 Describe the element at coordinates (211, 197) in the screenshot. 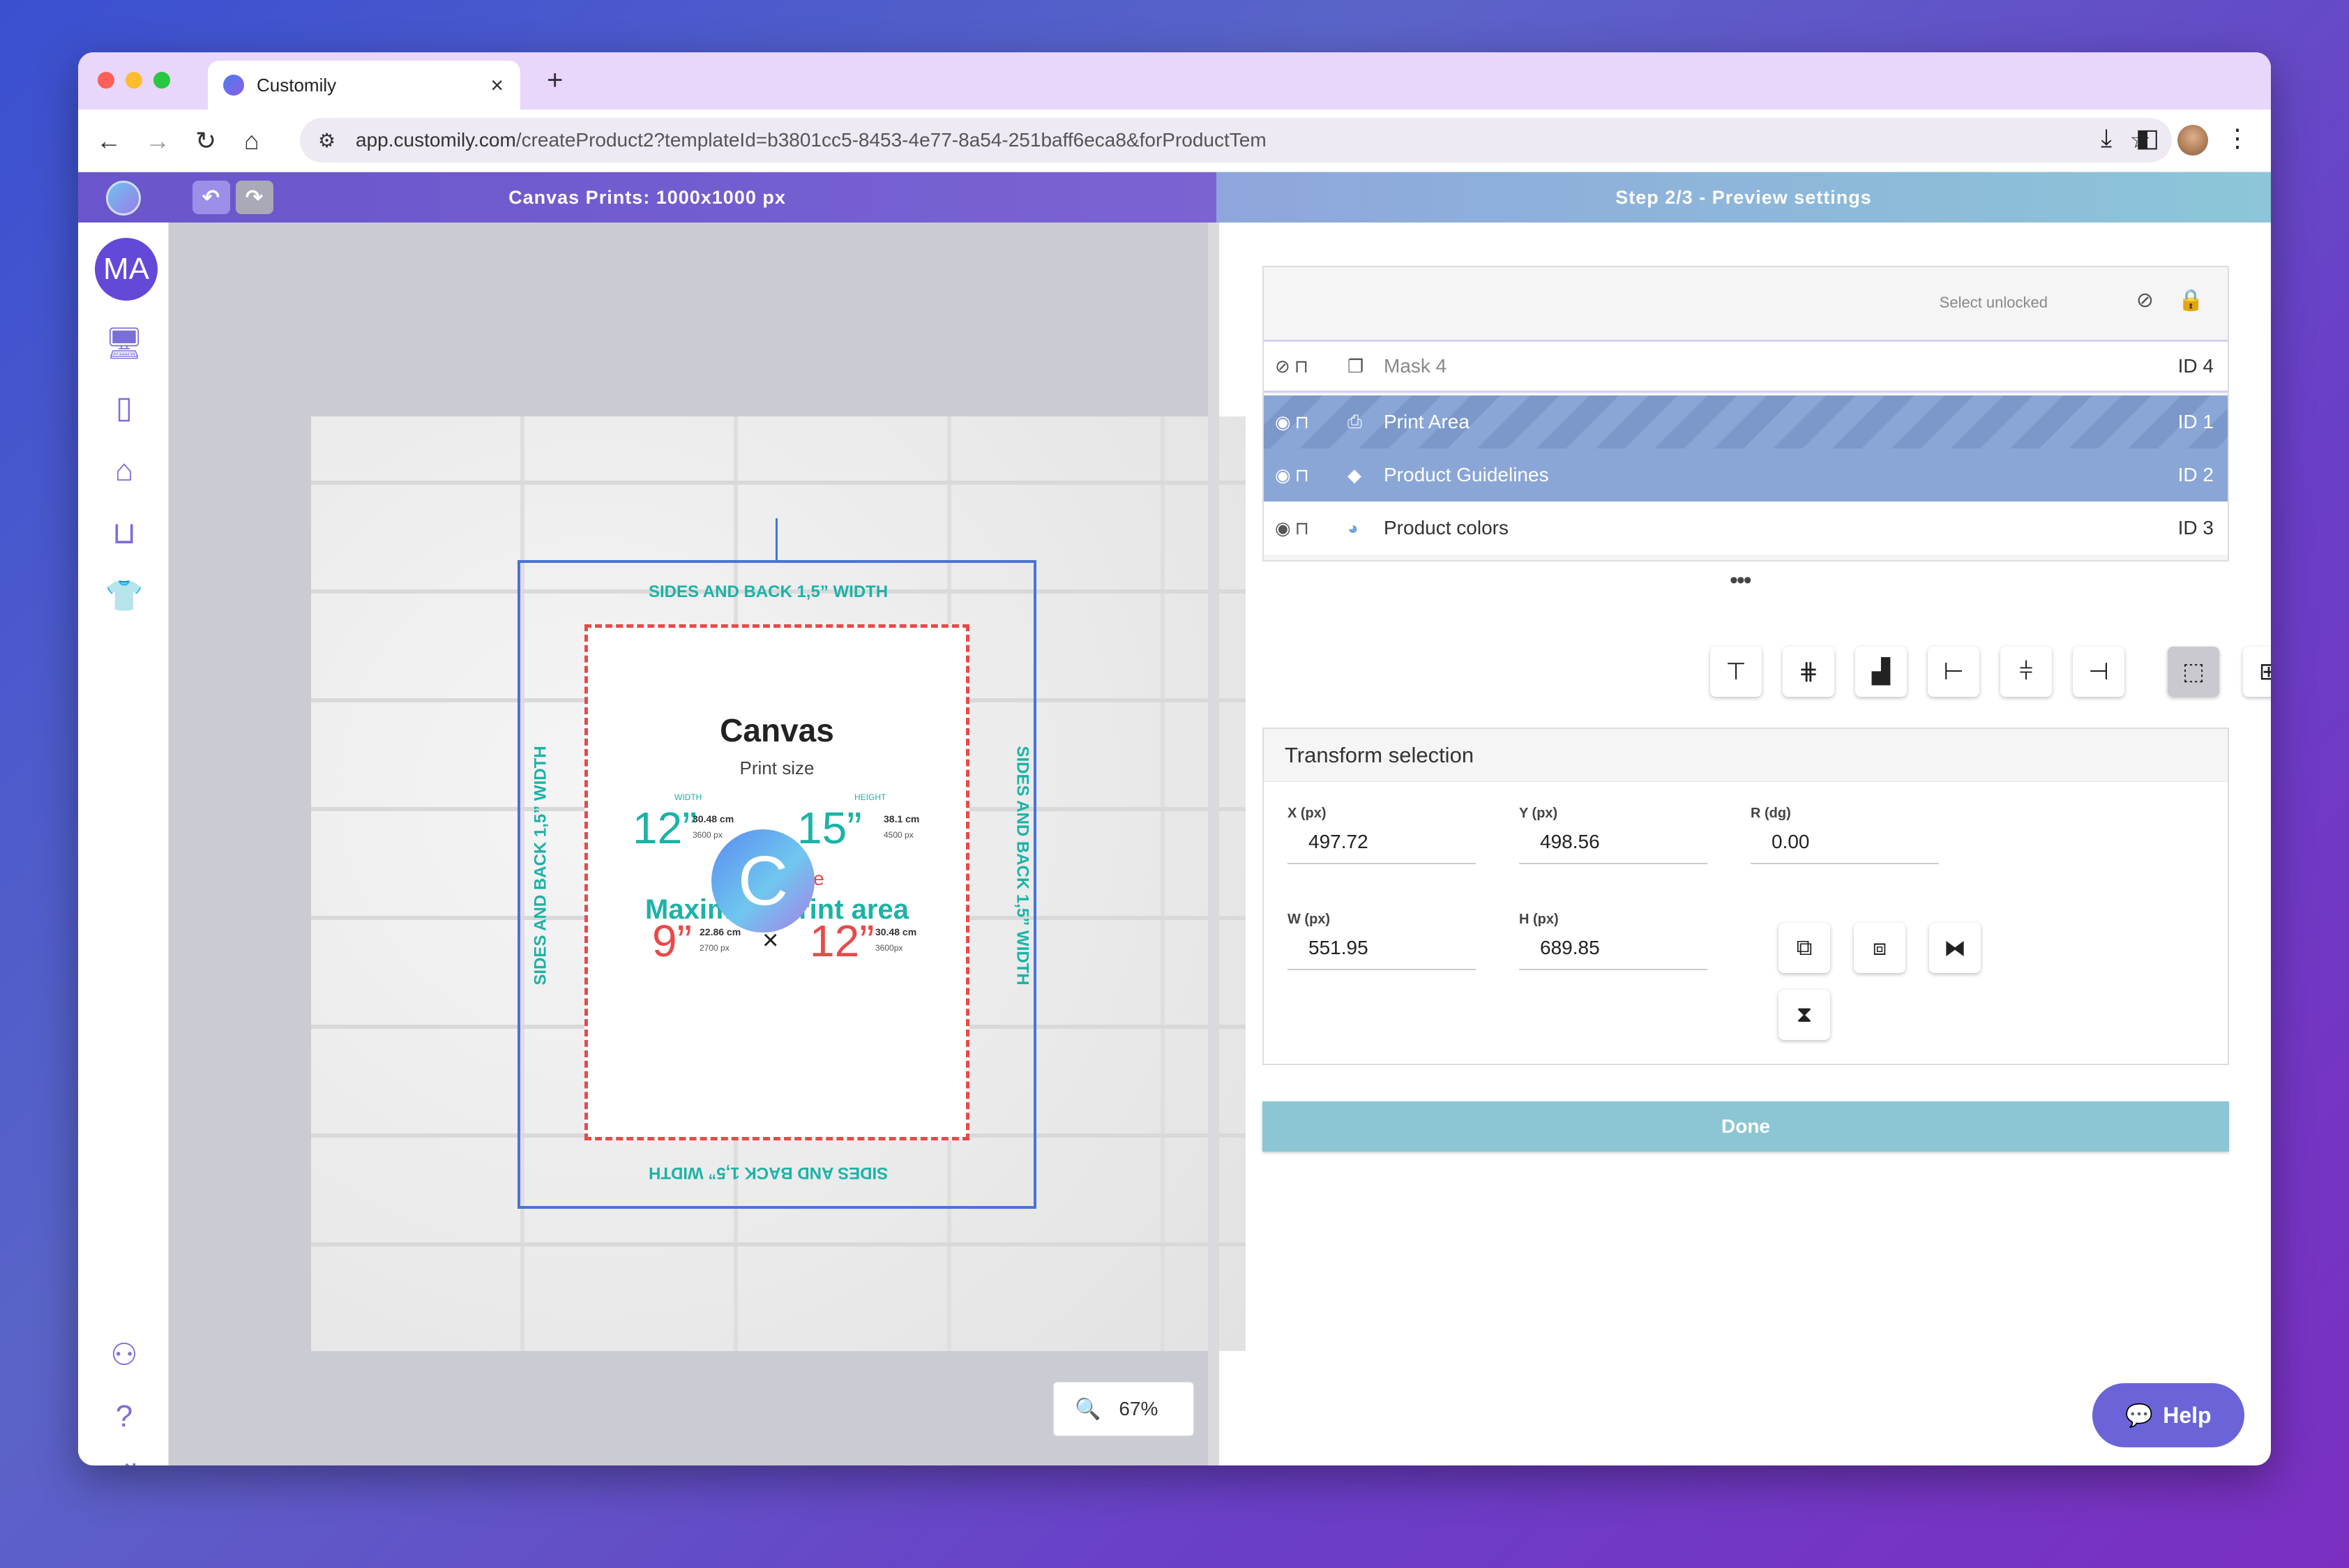

I see `undo-button: ↶` at that location.